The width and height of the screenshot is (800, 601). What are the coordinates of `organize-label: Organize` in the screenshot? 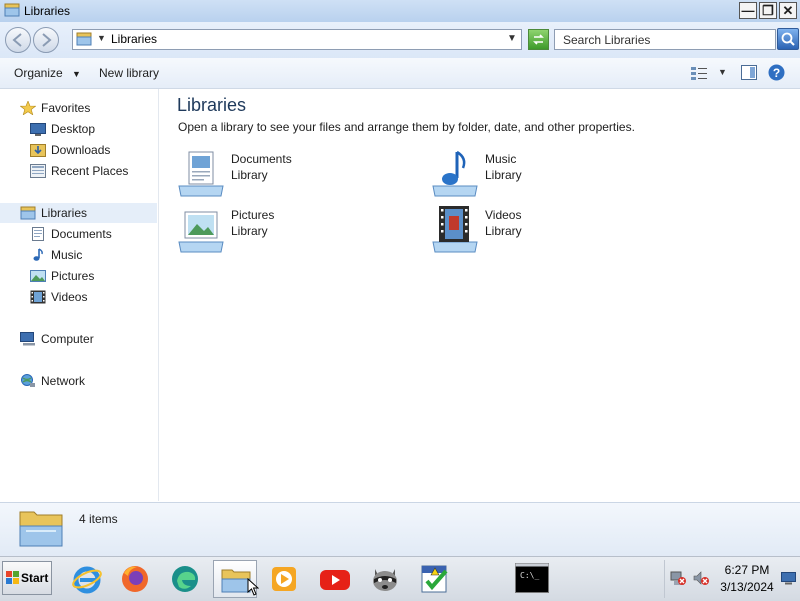 It's located at (38, 73).